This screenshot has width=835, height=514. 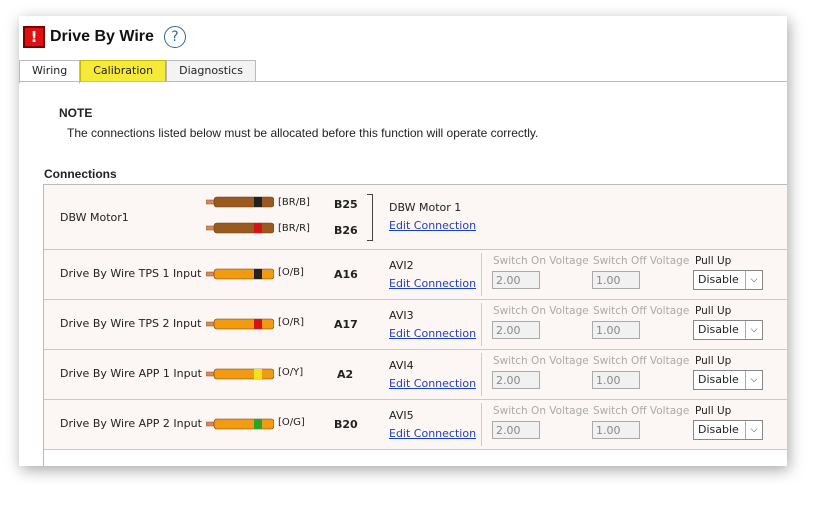 I want to click on function-name: AVI2, so click(x=401, y=265).